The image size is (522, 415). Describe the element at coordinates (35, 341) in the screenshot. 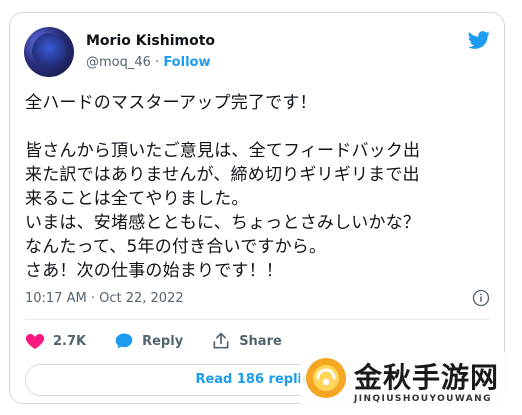

I see `heart-icon` at that location.